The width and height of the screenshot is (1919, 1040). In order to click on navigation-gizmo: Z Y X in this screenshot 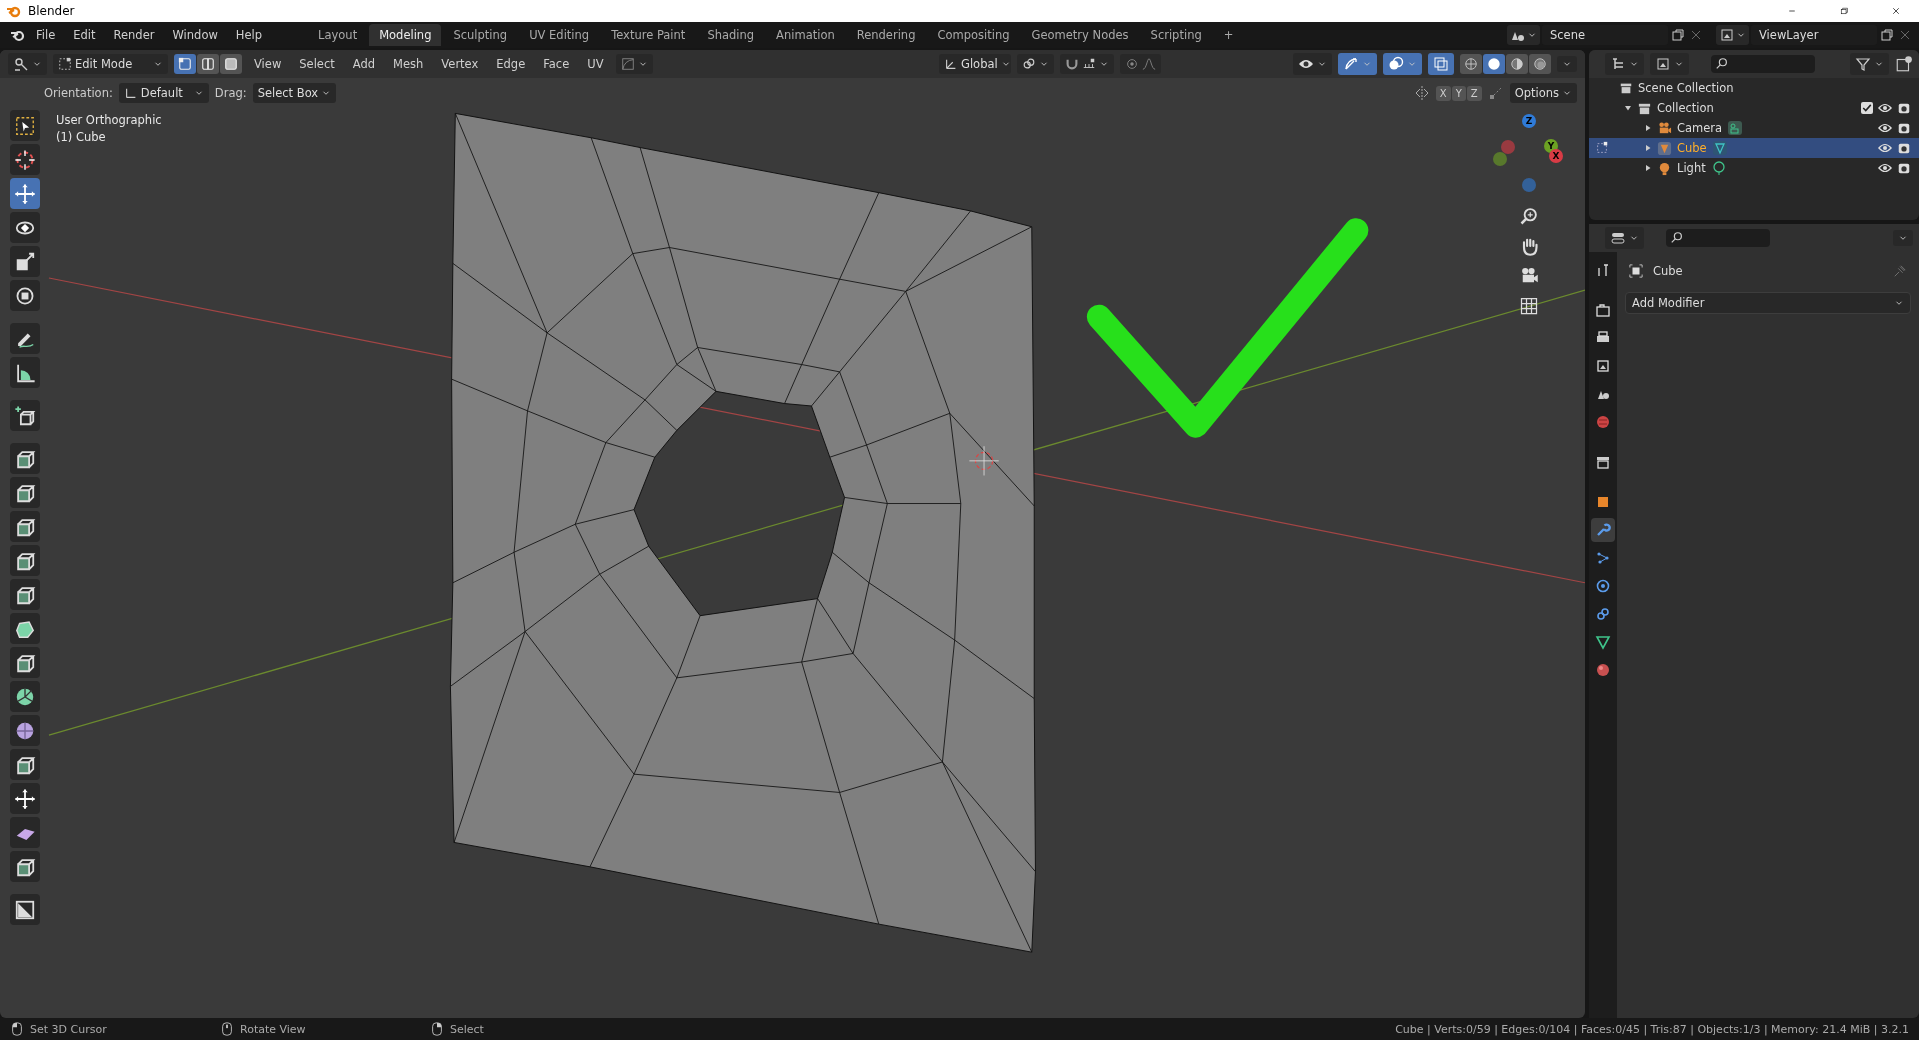, I will do `click(1529, 154)`.